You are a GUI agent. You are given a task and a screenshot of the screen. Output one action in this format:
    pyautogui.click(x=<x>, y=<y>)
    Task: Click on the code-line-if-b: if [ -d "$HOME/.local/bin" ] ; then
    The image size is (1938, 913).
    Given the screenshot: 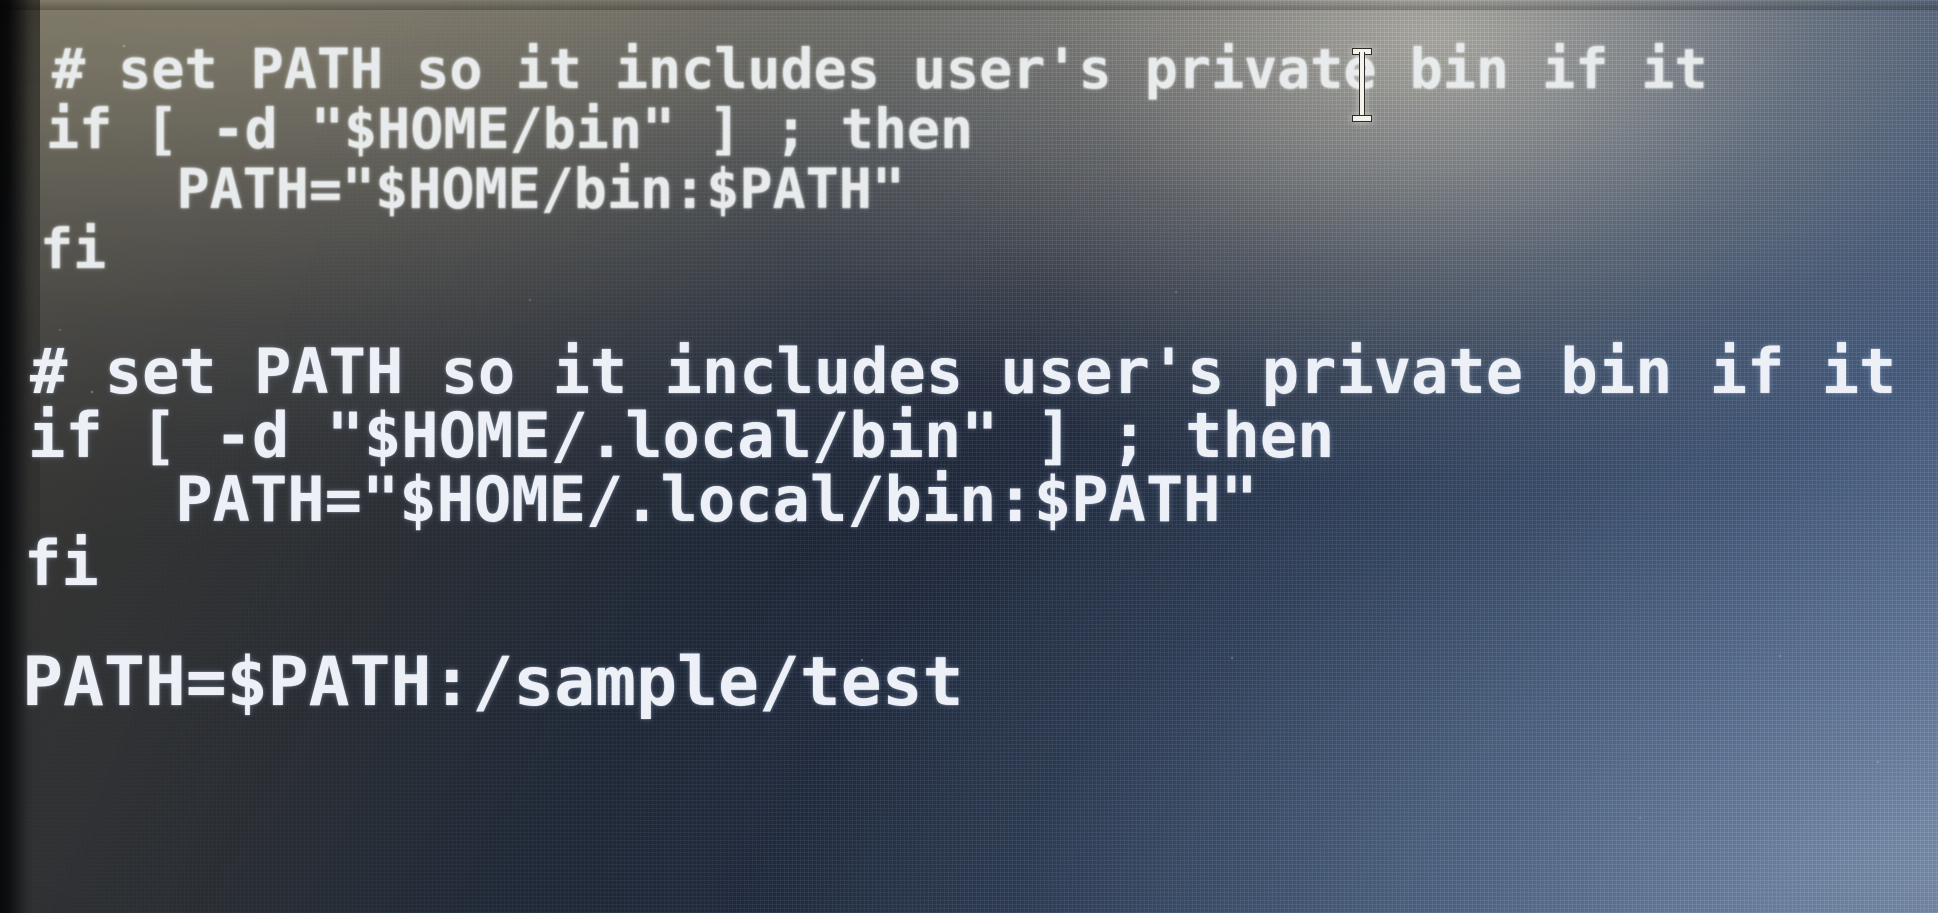 What is the action you would take?
    pyautogui.click(x=681, y=436)
    